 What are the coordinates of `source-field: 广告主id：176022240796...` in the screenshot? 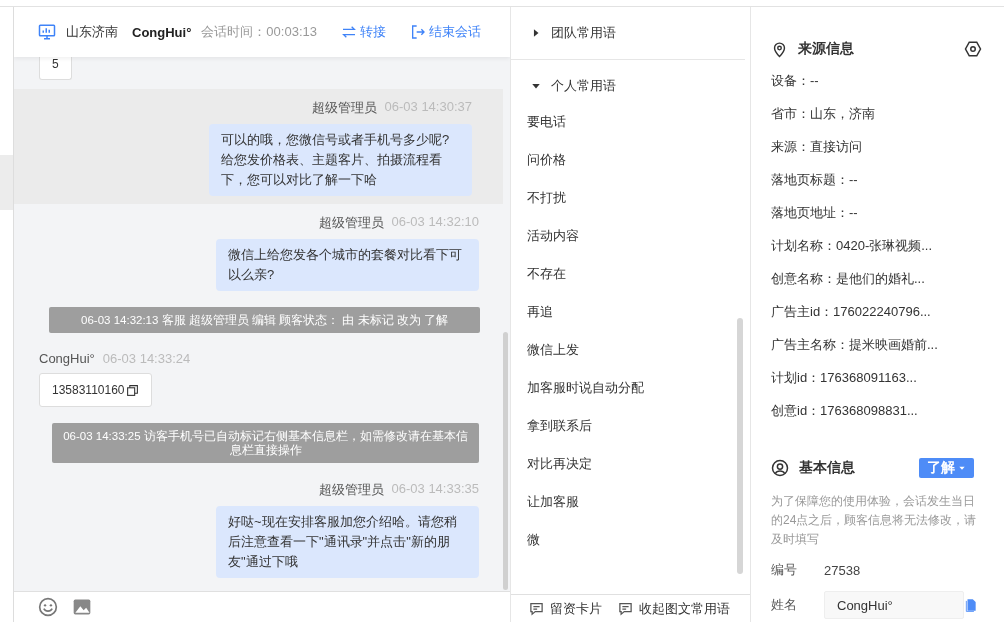 It's located at (887, 311).